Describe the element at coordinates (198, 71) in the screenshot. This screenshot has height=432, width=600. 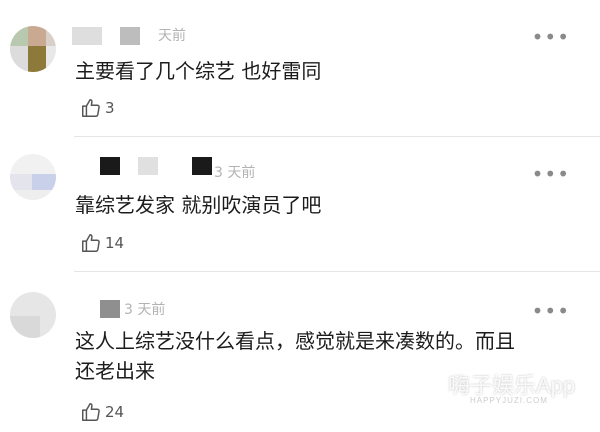
I see `comment-text: 主要看了几个综艺 也好雷同` at that location.